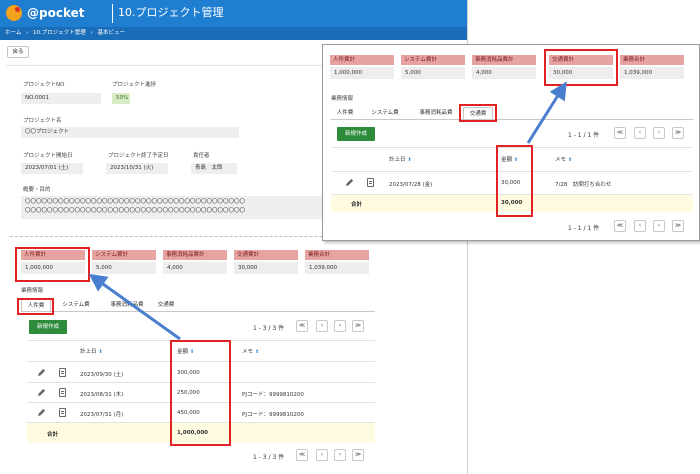 Image resolution: width=700 pixels, height=474 pixels. Describe the element at coordinates (112, 13) in the screenshot. I see `title-divider` at that location.